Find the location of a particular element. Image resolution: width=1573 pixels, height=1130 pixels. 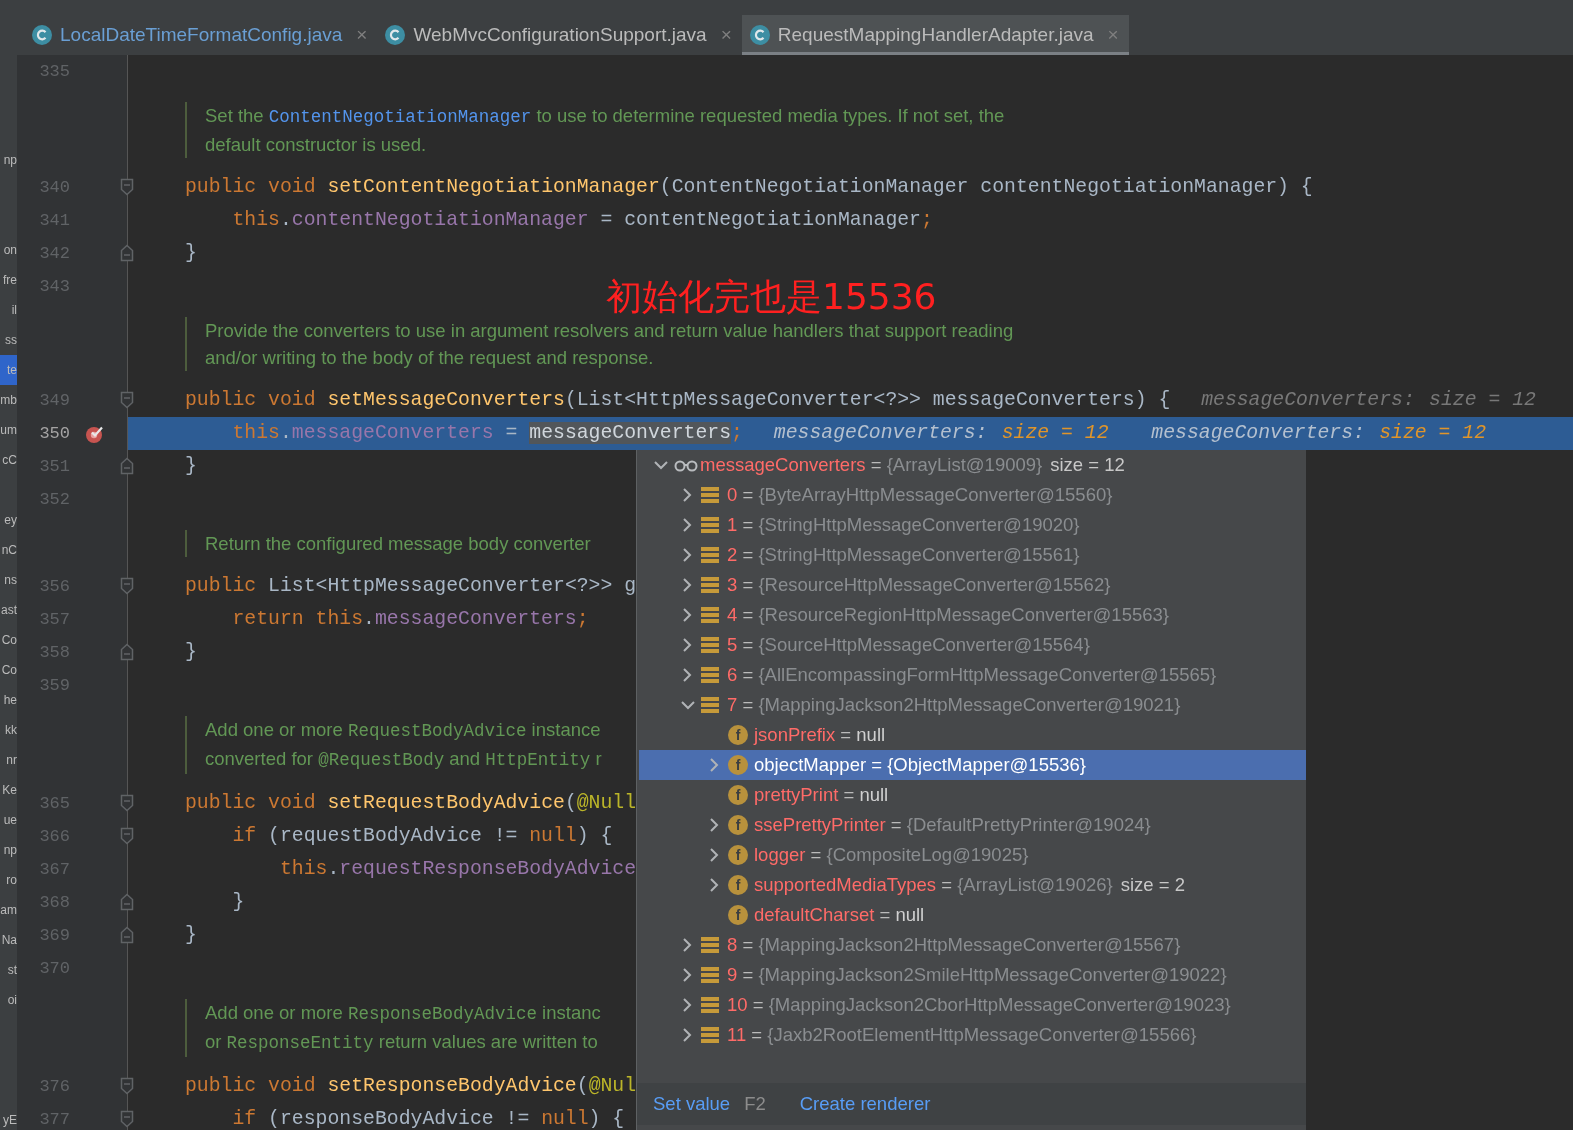

variable-label: defaultCharset = null is located at coordinates (839, 915).